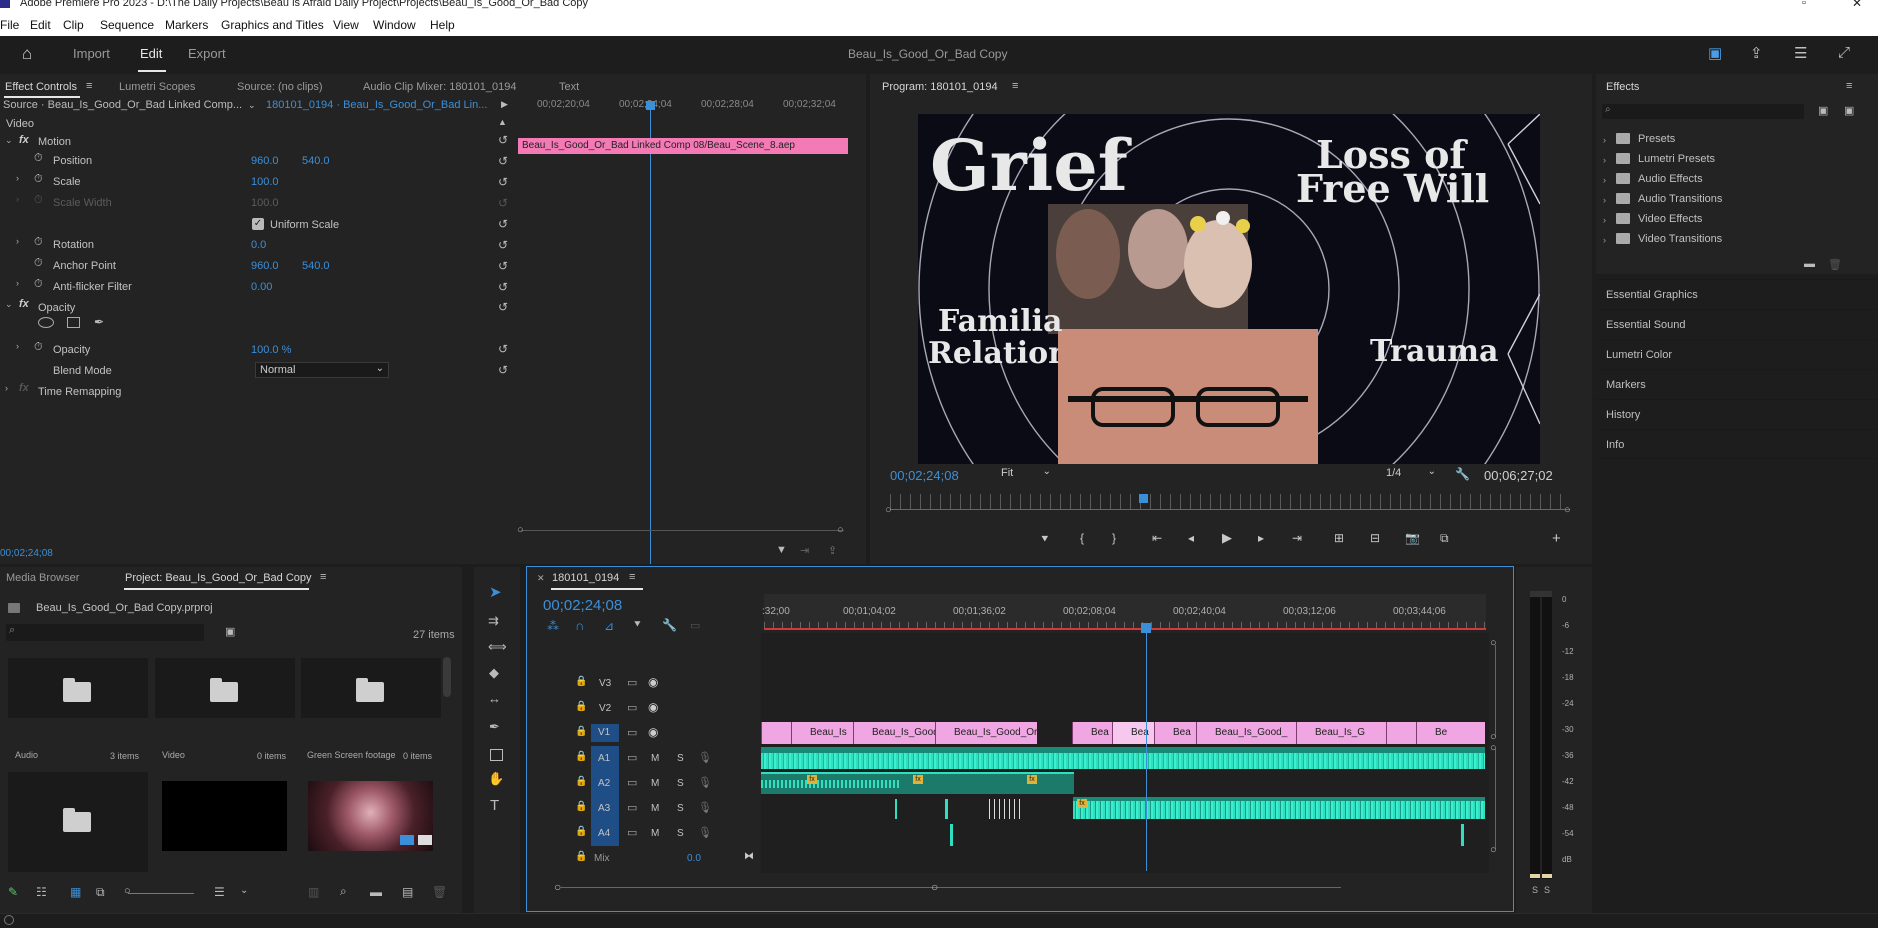 This screenshot has width=1878, height=928. What do you see at coordinates (776, 733) in the screenshot?
I see `timeline-clip` at bounding box center [776, 733].